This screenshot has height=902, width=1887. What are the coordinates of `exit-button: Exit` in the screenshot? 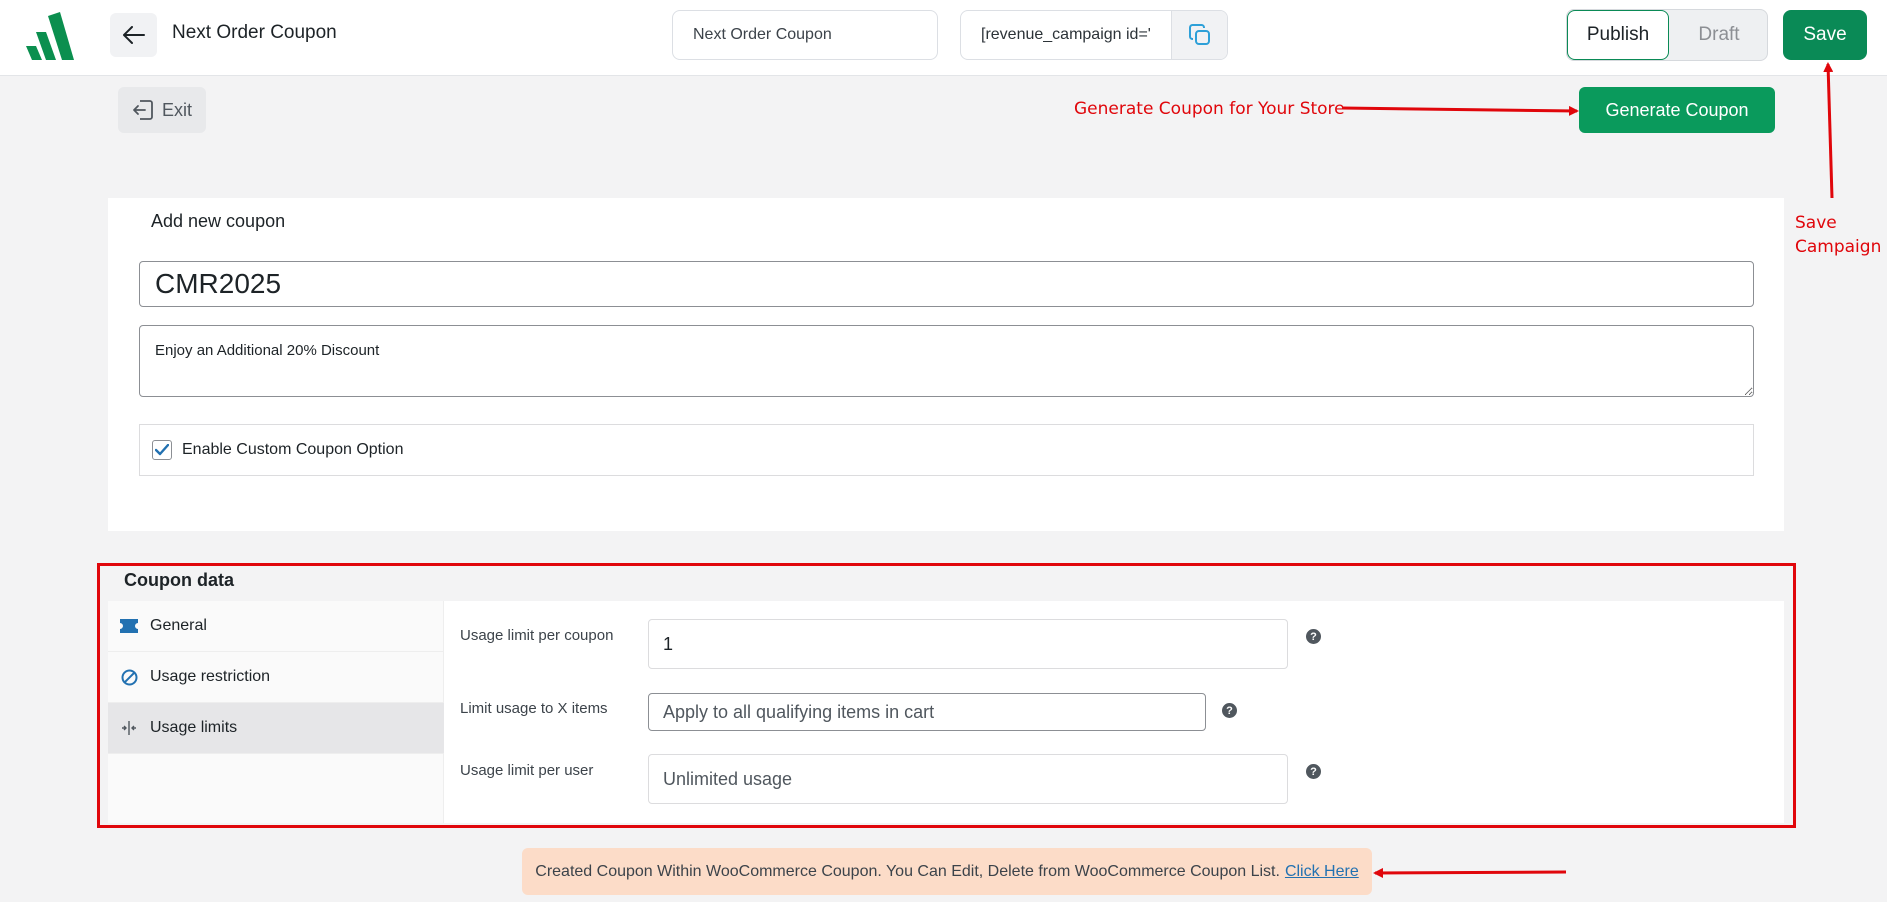 It's located at (162, 110).